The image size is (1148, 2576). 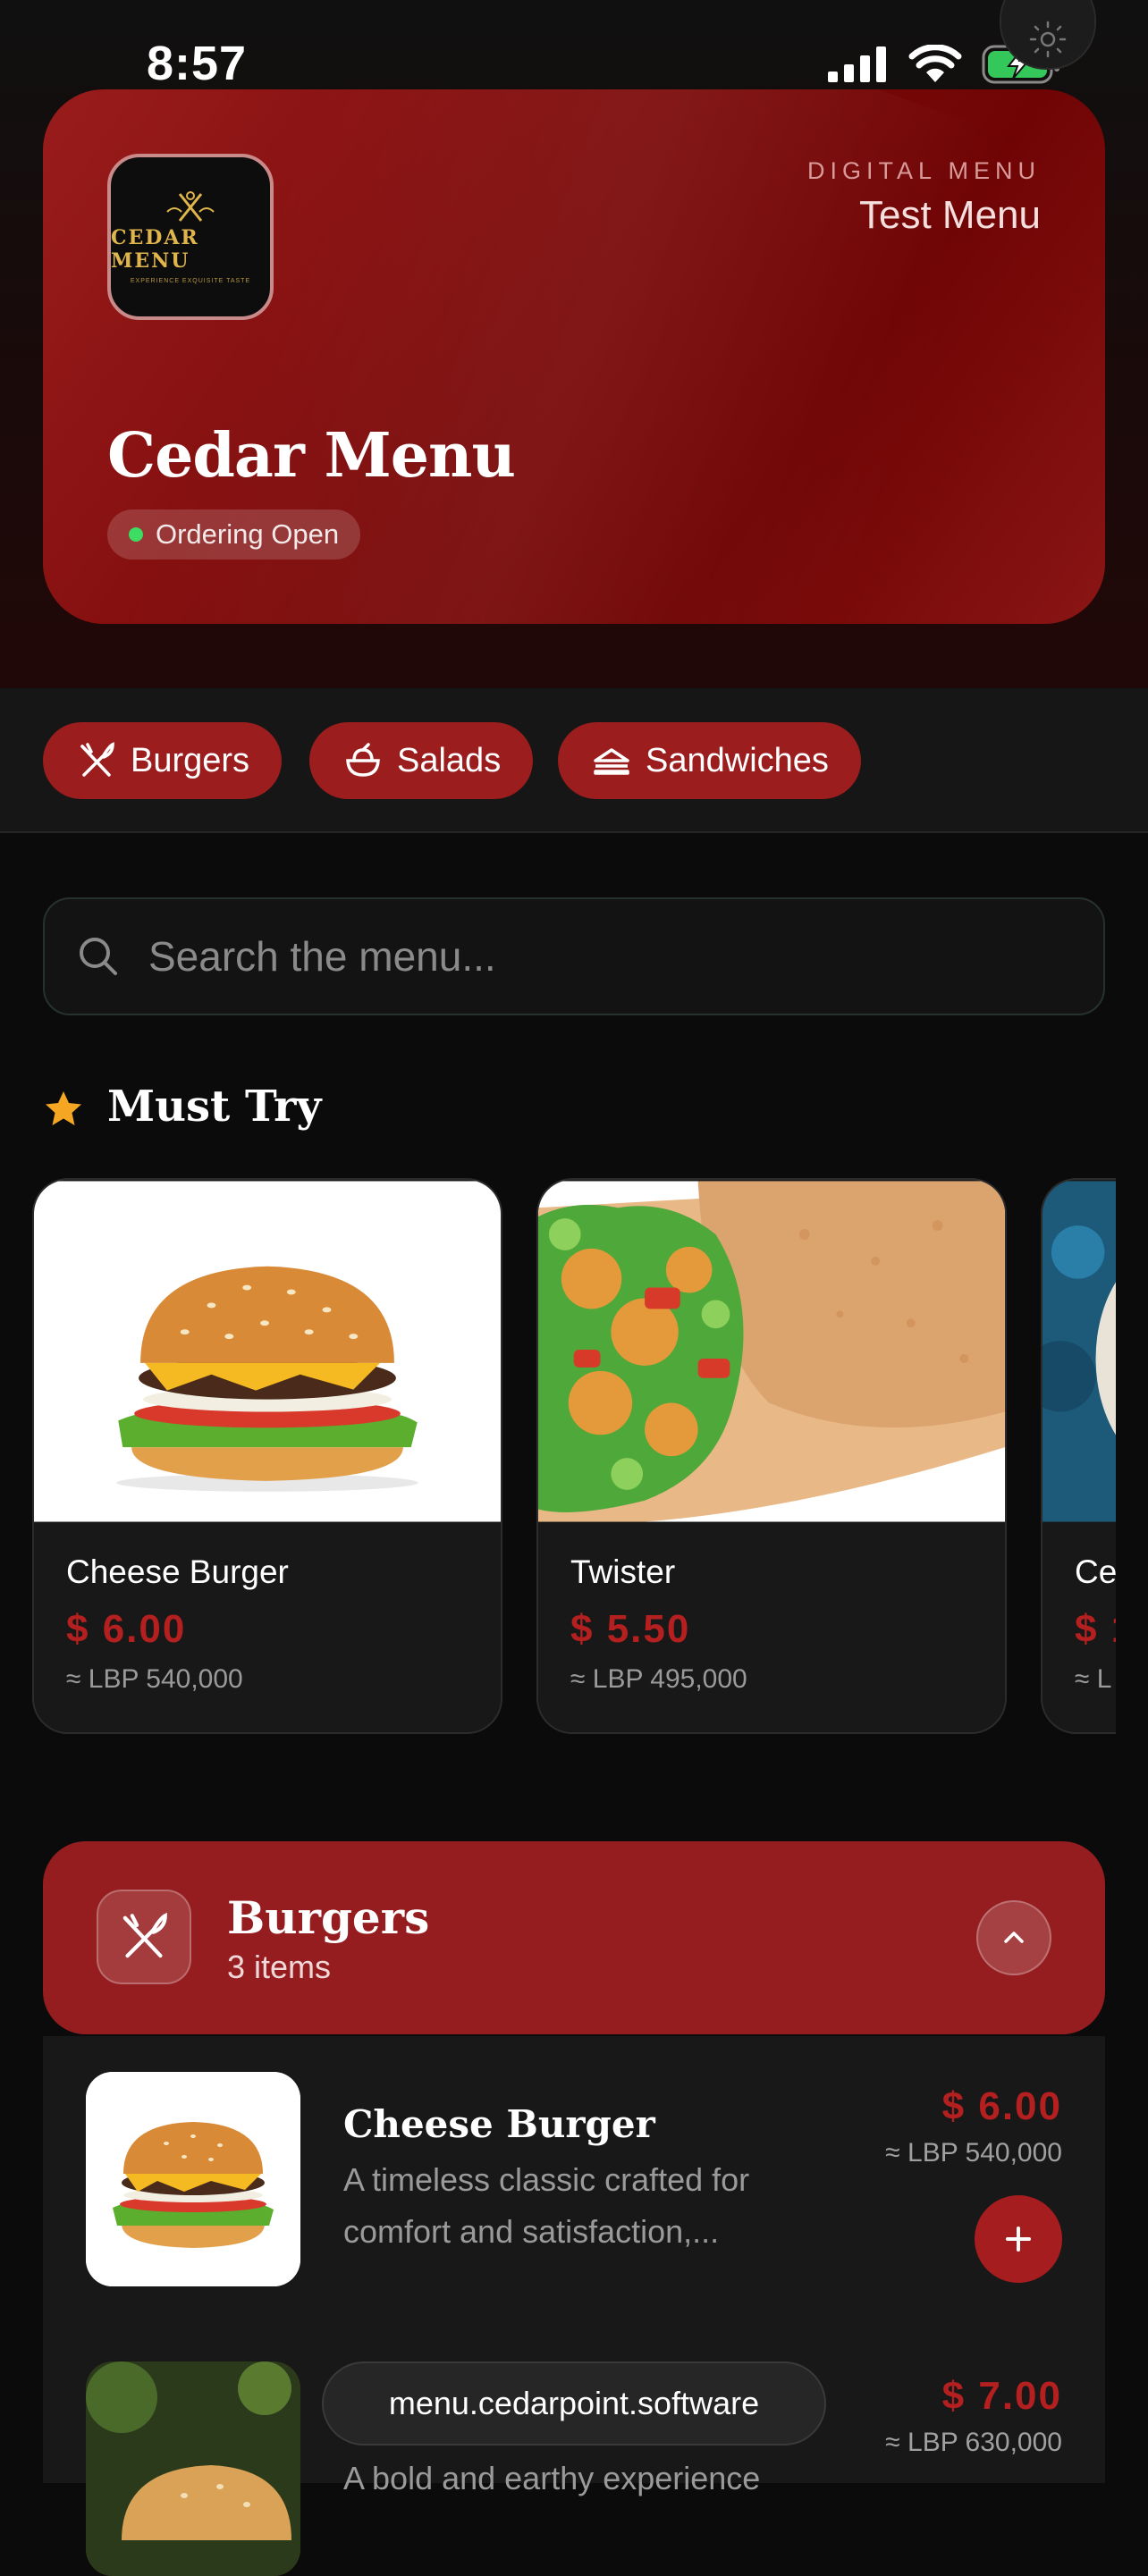 I want to click on add-to-cart-button, so click(x=1018, y=2239).